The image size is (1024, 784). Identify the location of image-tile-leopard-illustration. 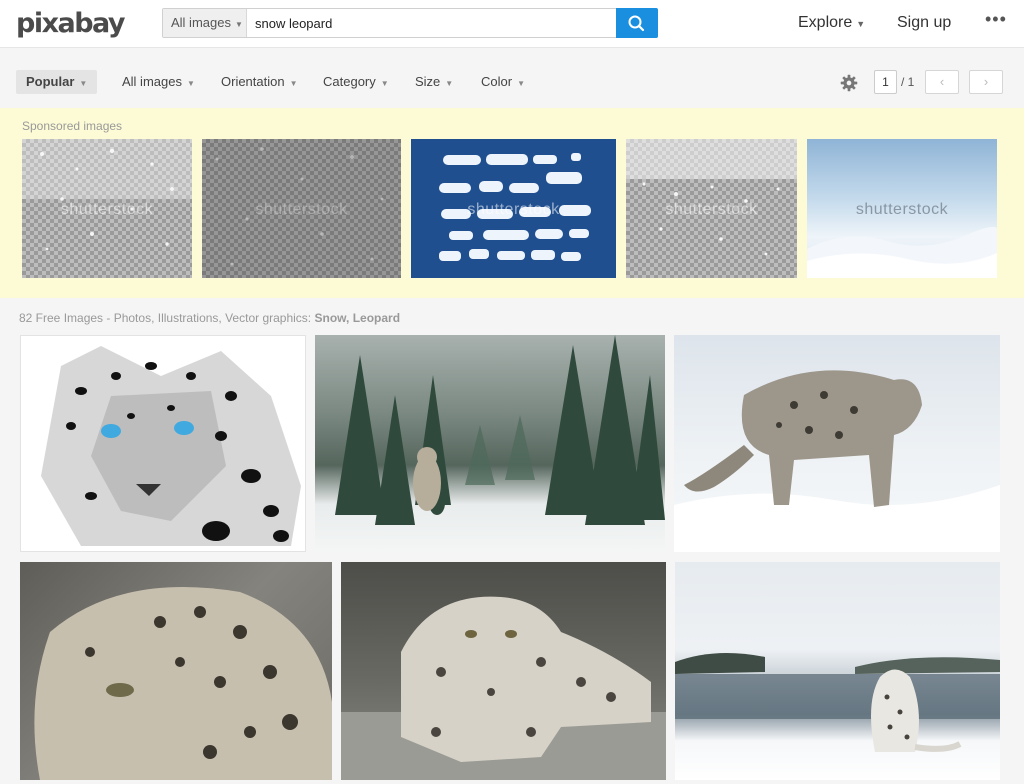
(163, 443).